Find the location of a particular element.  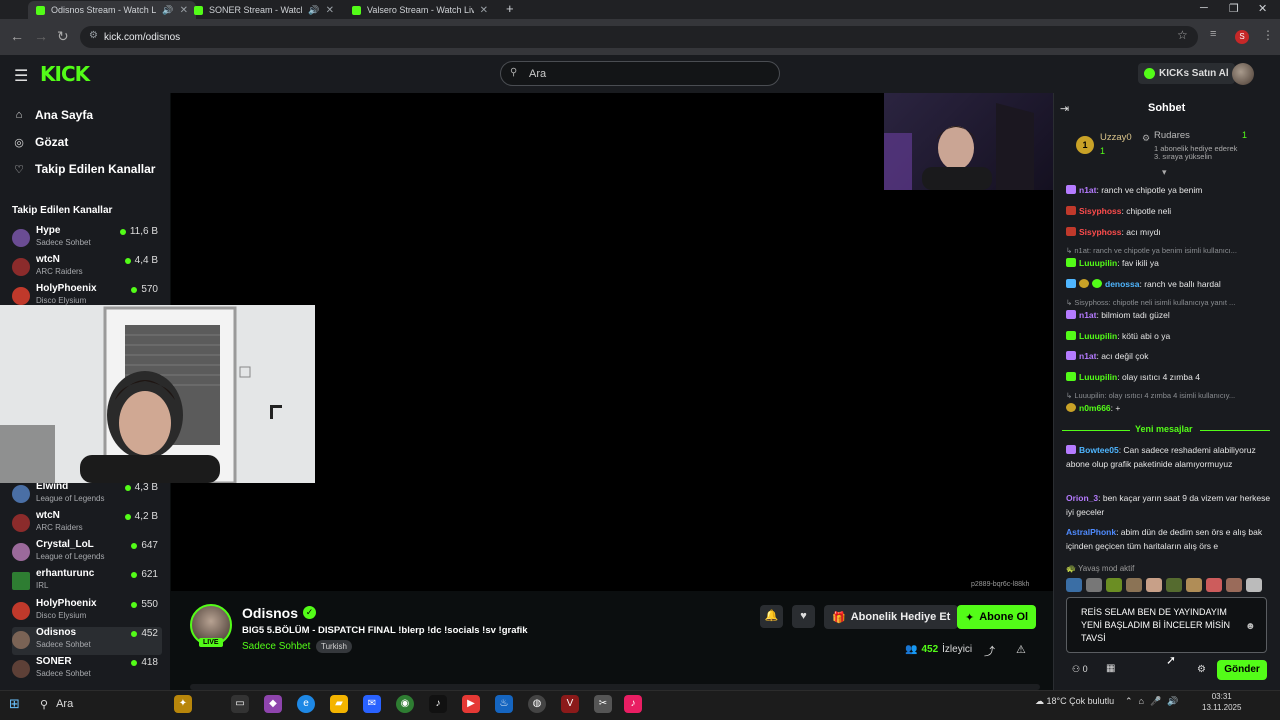

chrome-icon: ◉ is located at coordinates (405, 704).